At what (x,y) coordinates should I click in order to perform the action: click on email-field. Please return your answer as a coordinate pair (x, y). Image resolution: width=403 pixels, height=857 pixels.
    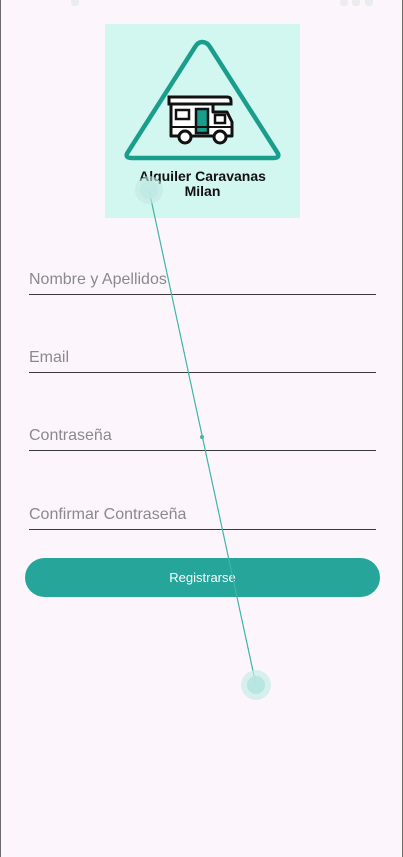
    Looking at the image, I should click on (202, 358).